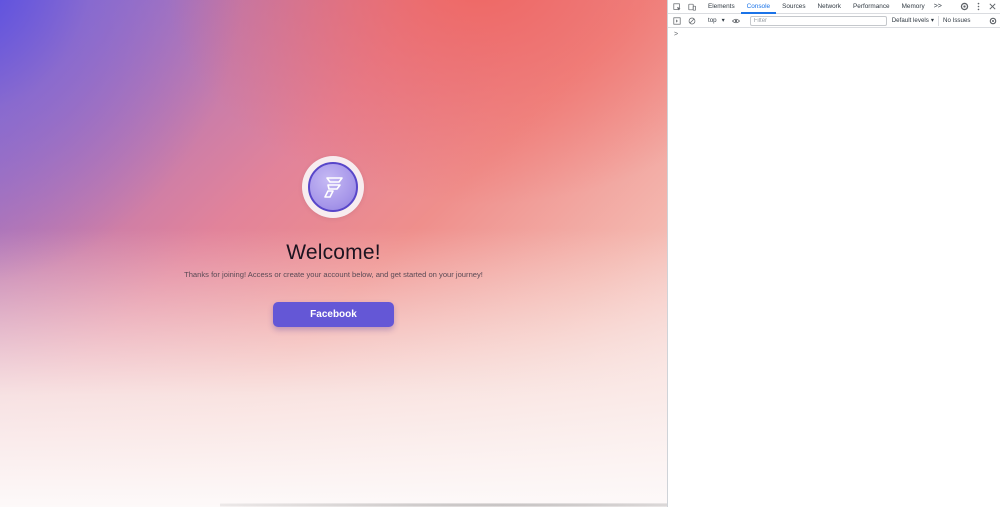  I want to click on issues-counter: No Issues, so click(957, 20).